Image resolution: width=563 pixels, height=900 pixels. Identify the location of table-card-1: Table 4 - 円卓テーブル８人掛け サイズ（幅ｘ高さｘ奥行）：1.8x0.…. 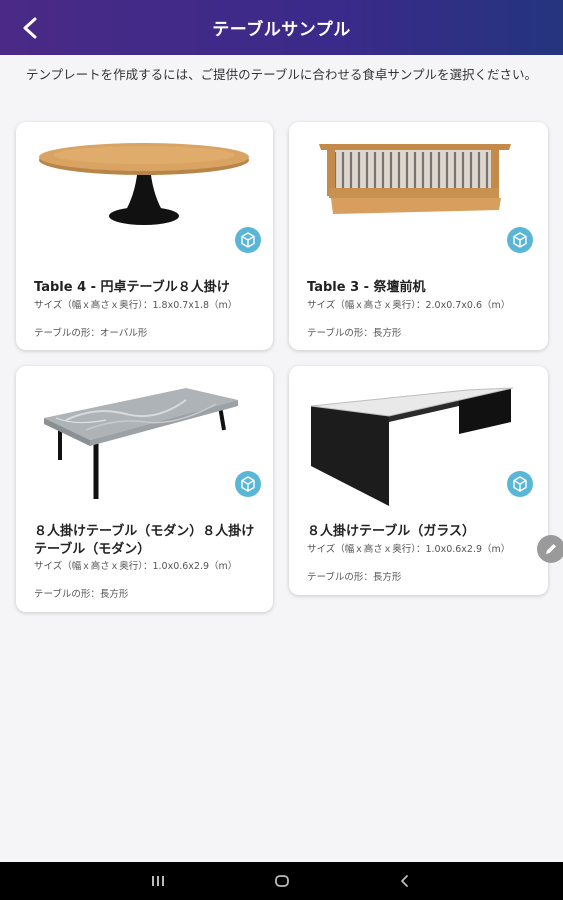
(144, 236).